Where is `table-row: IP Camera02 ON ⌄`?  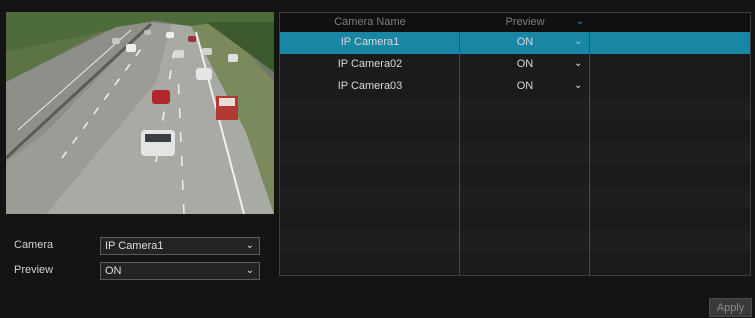
table-row: IP Camera02 ON ⌄ is located at coordinates (515, 65).